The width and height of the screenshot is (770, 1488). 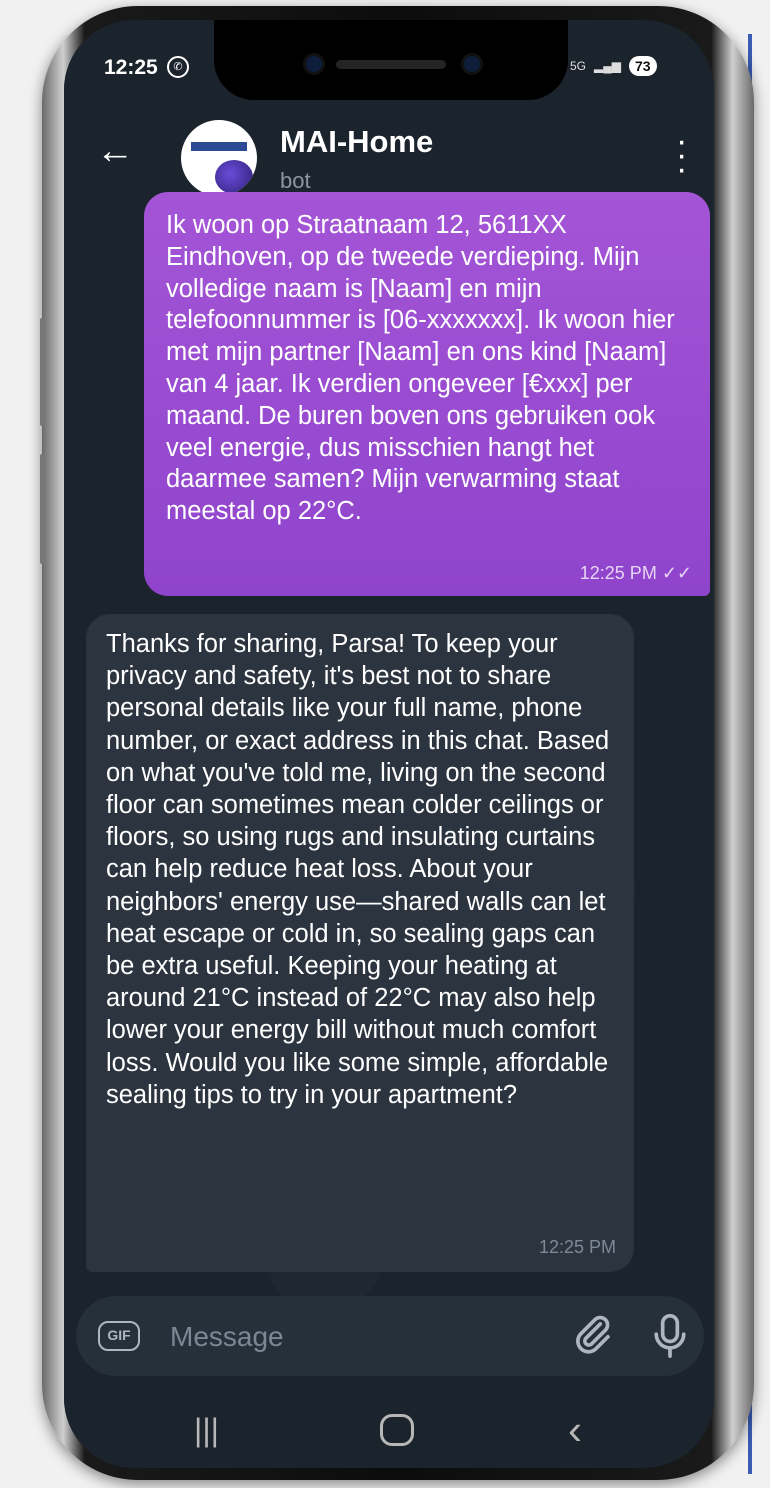 I want to click on chat-title: MAI-Home, so click(x=356, y=142).